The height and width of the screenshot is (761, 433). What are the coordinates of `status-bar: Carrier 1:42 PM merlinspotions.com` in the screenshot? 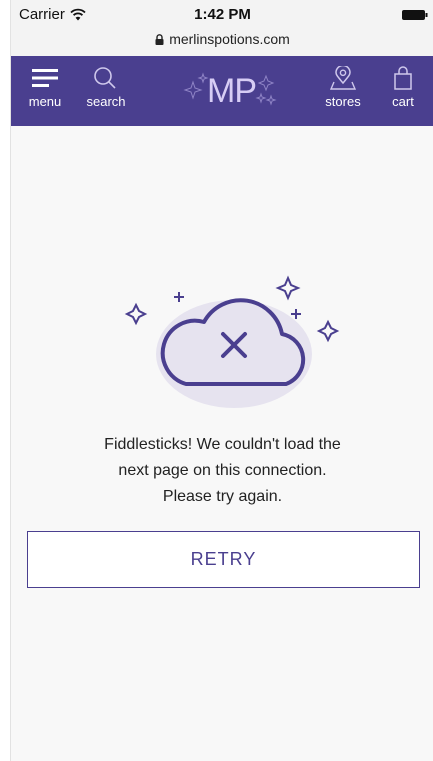 It's located at (222, 28).